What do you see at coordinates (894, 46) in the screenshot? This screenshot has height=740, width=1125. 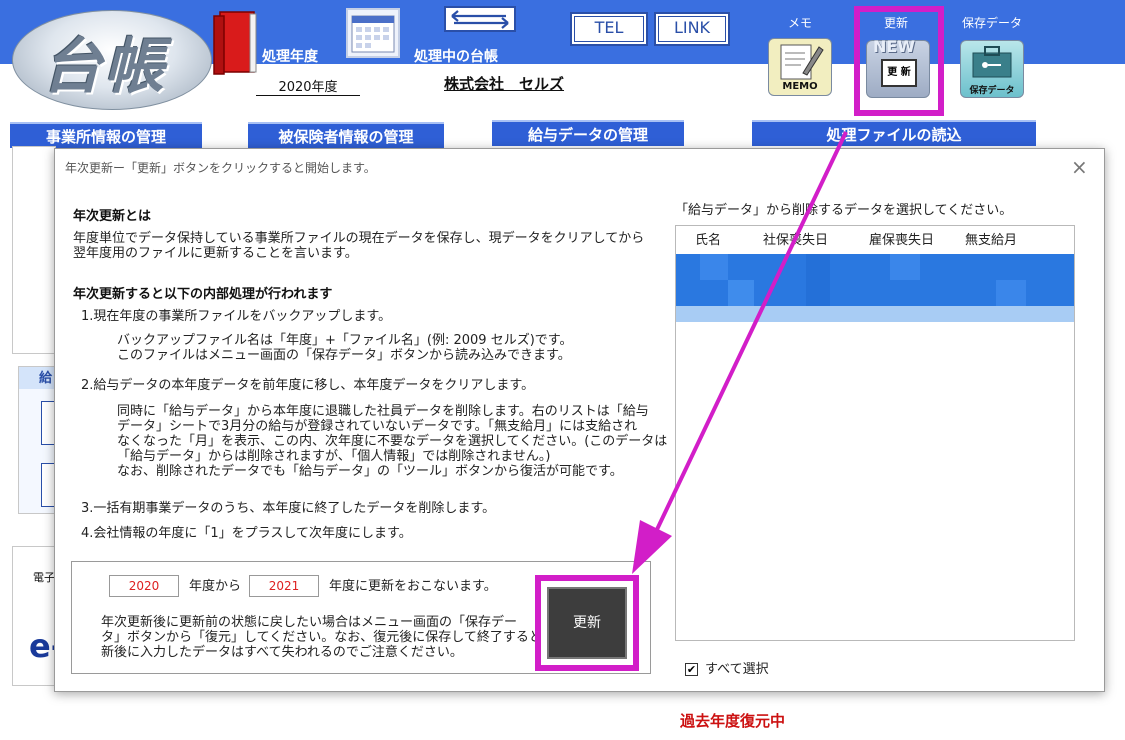 I see `new-badge: NEW` at bounding box center [894, 46].